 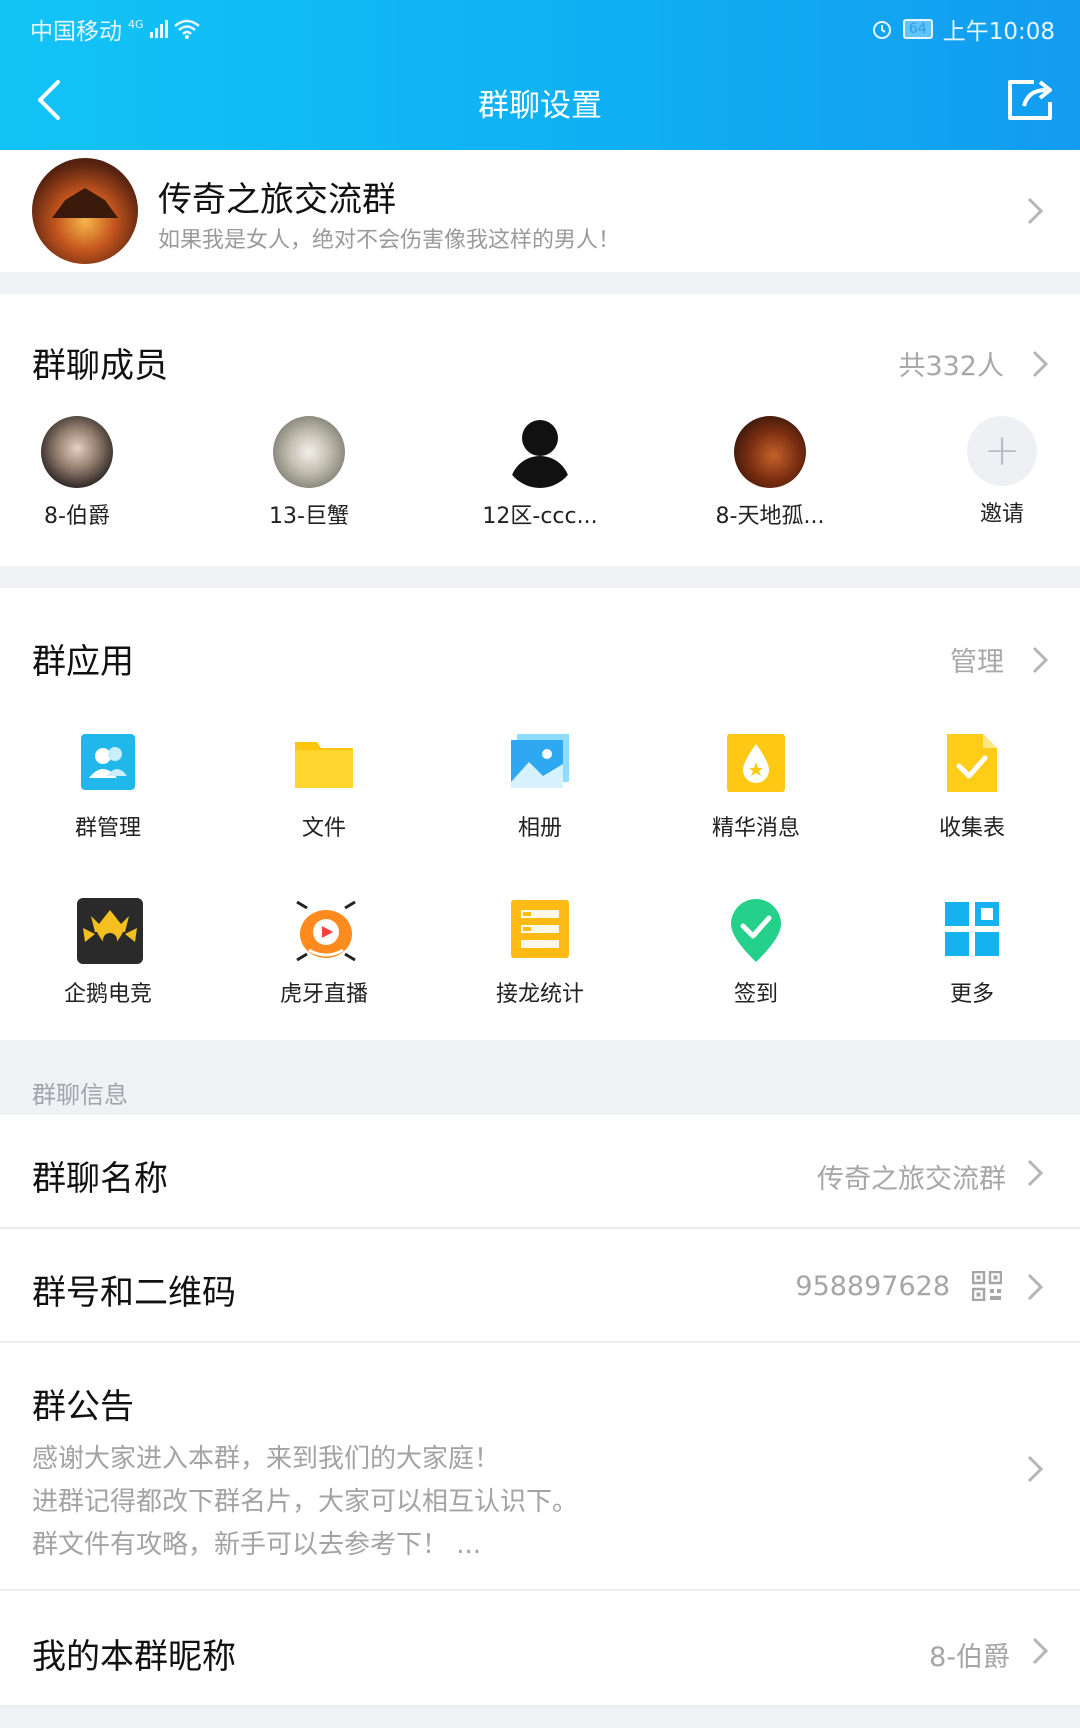 What do you see at coordinates (540, 1171) in the screenshot?
I see `group-name-row: 群聊名称 传奇之旅交流群` at bounding box center [540, 1171].